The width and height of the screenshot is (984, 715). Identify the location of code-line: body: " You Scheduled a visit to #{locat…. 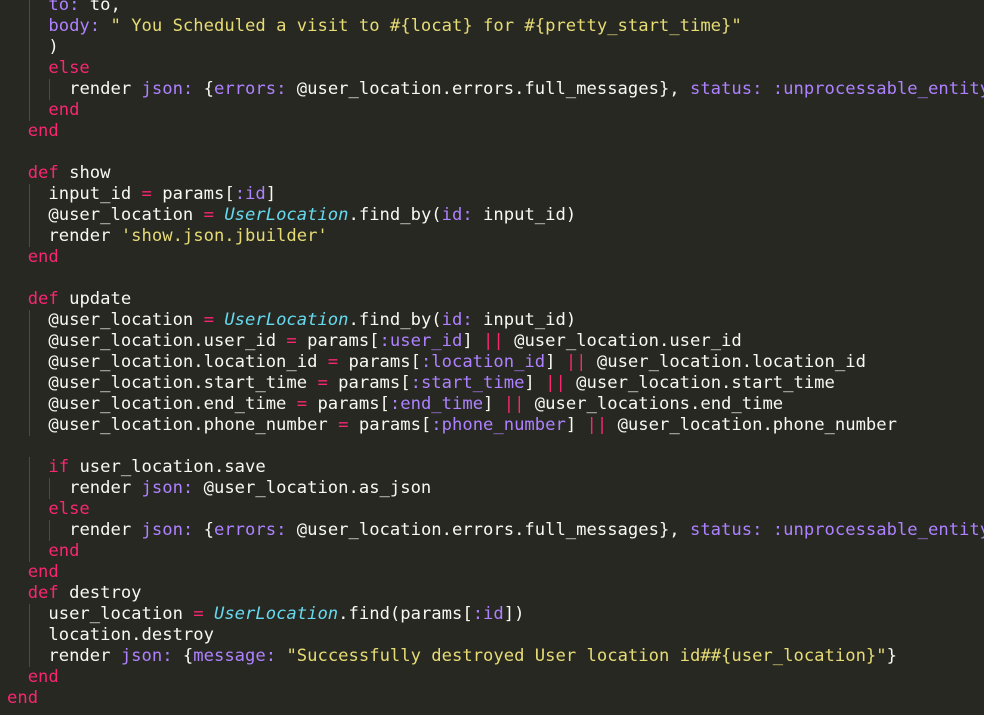
(394, 26).